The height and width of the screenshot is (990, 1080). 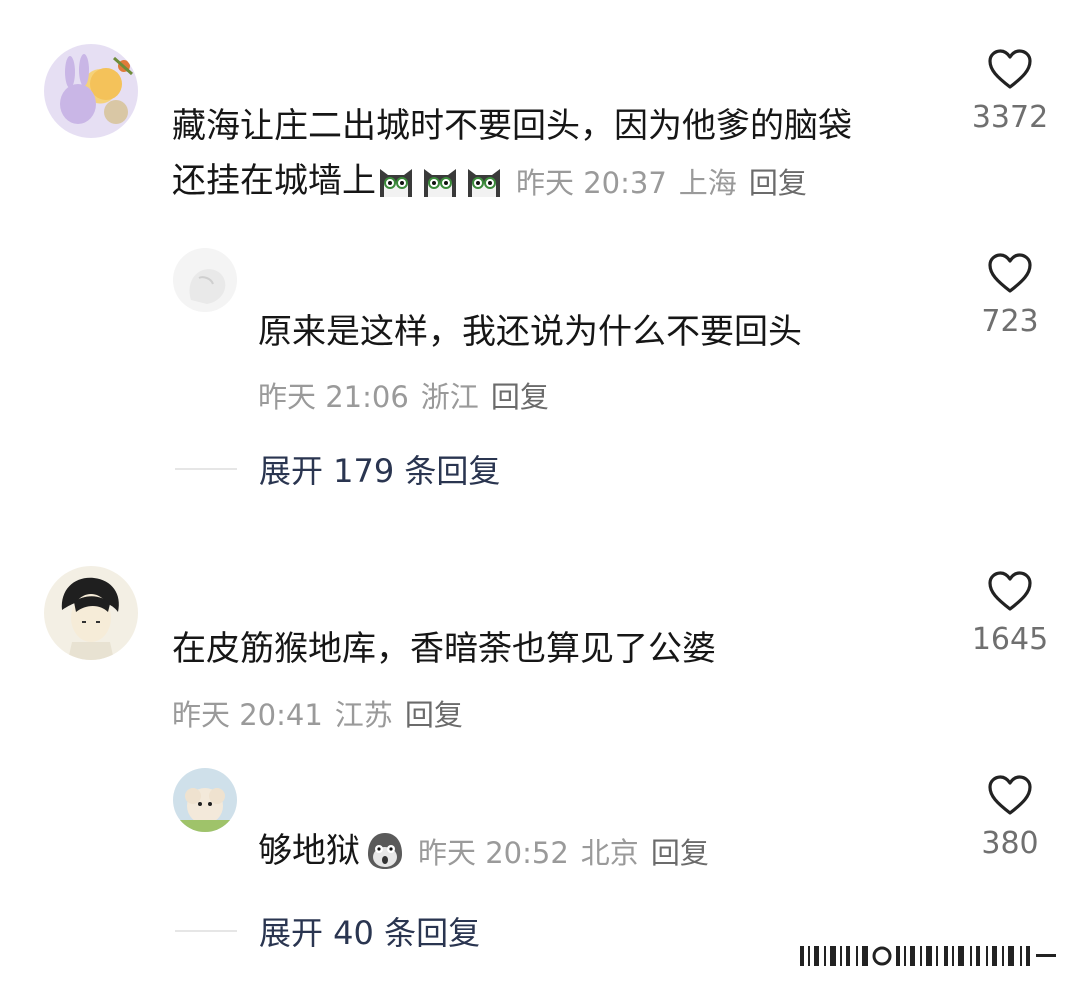 I want to click on comment-time: 昨天 20:52, so click(x=493, y=853).